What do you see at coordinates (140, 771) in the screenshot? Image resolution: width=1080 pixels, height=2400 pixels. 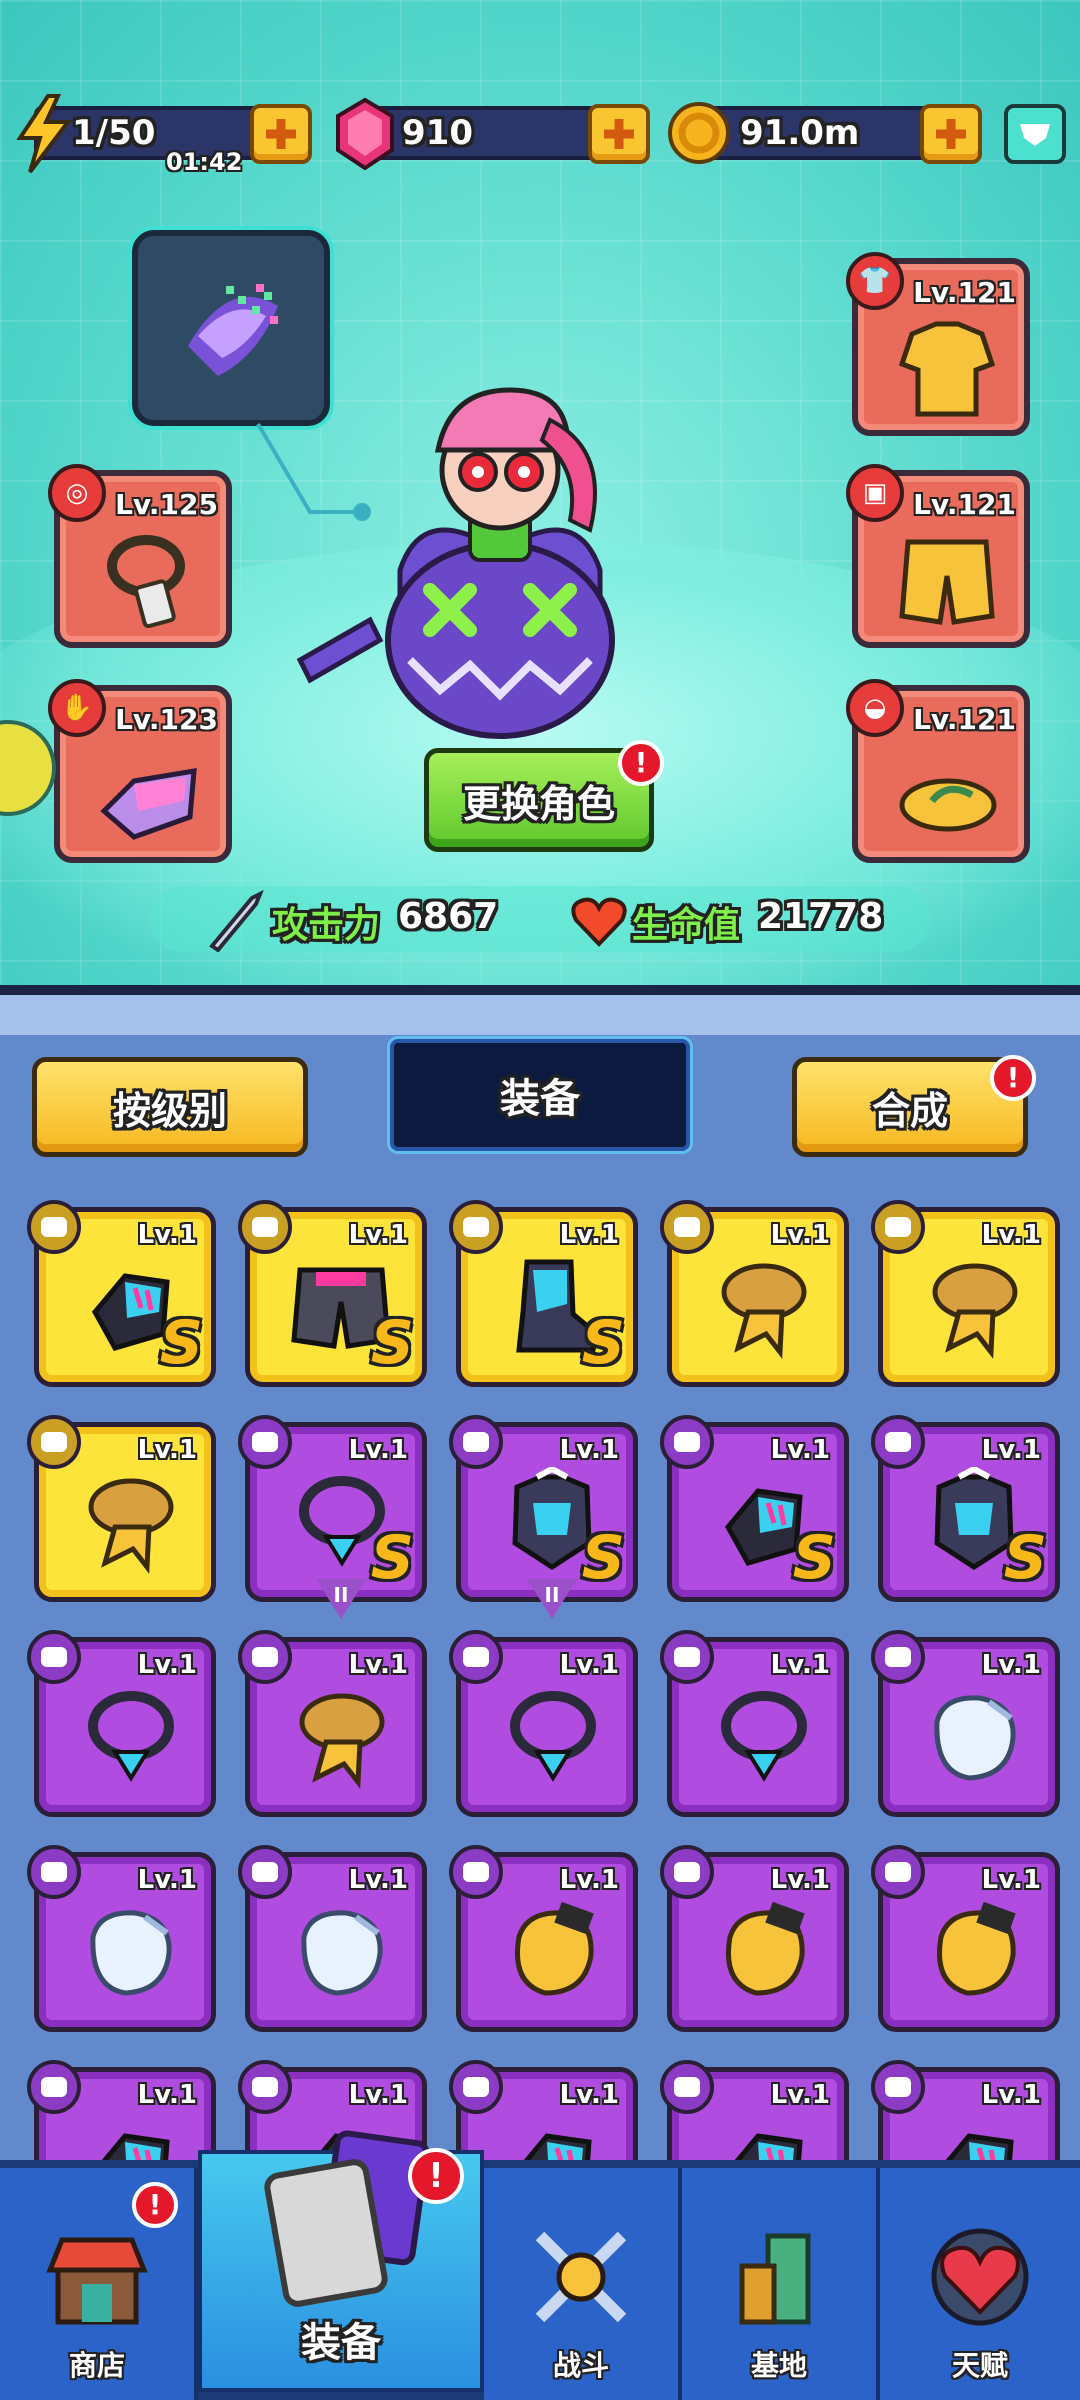 I see `equip-slot-gauntlet: ✋ Lv.123` at bounding box center [140, 771].